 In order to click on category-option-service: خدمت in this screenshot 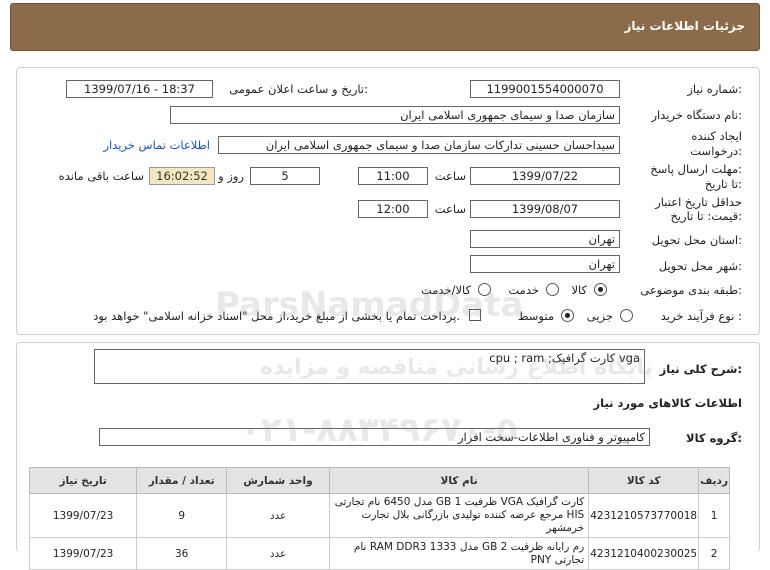, I will do `click(523, 290)`.